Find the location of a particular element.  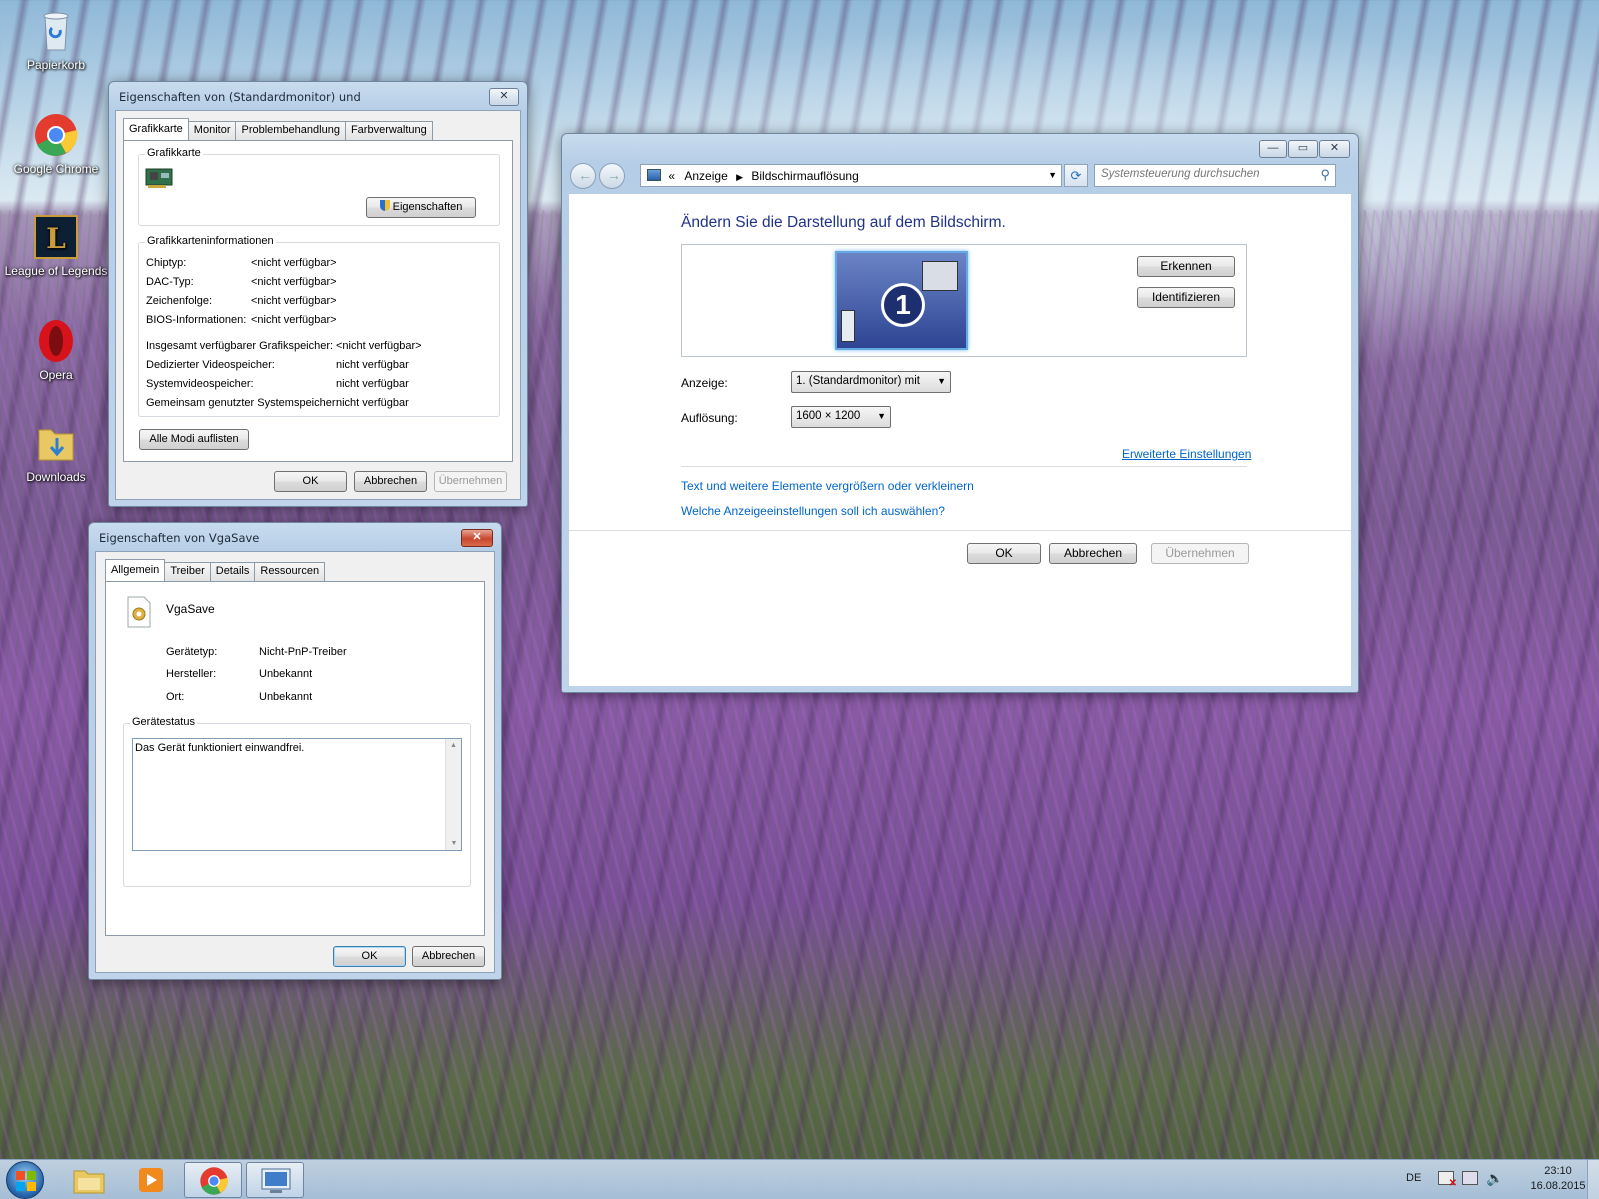

device-status-text: Das Gerät funktioniert einwandfrei. is located at coordinates (220, 748).